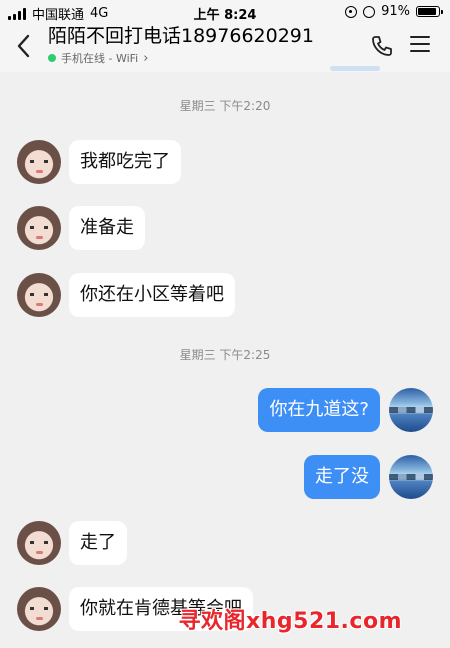 The width and height of the screenshot is (450, 648). What do you see at coordinates (100, 58) in the screenshot?
I see `online-status-text: 手机在线 - WiFi` at bounding box center [100, 58].